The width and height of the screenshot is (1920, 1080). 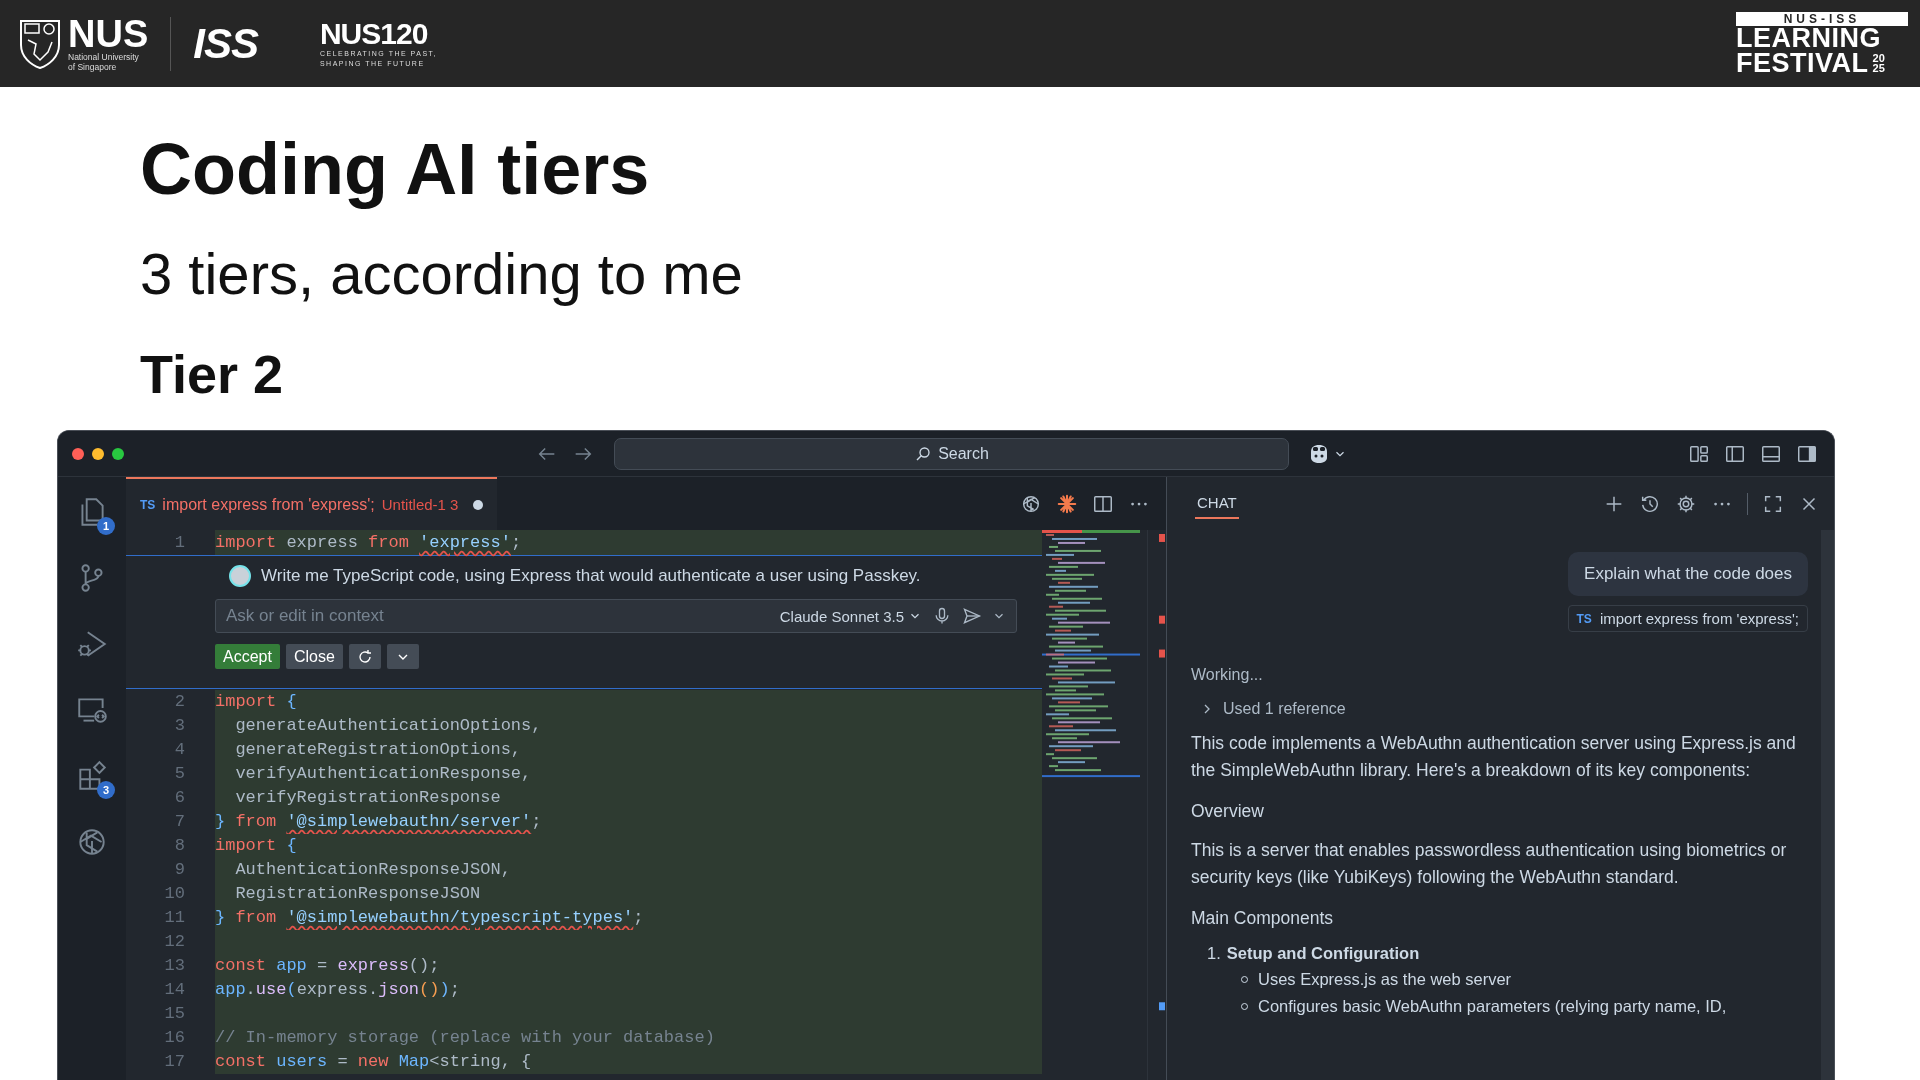 I want to click on scrollbar, so click(x=1827, y=805).